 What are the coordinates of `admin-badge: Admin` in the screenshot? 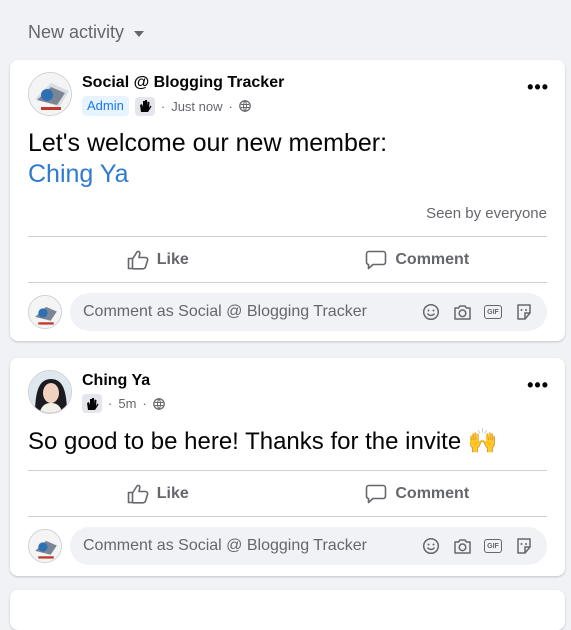 It's located at (105, 106).